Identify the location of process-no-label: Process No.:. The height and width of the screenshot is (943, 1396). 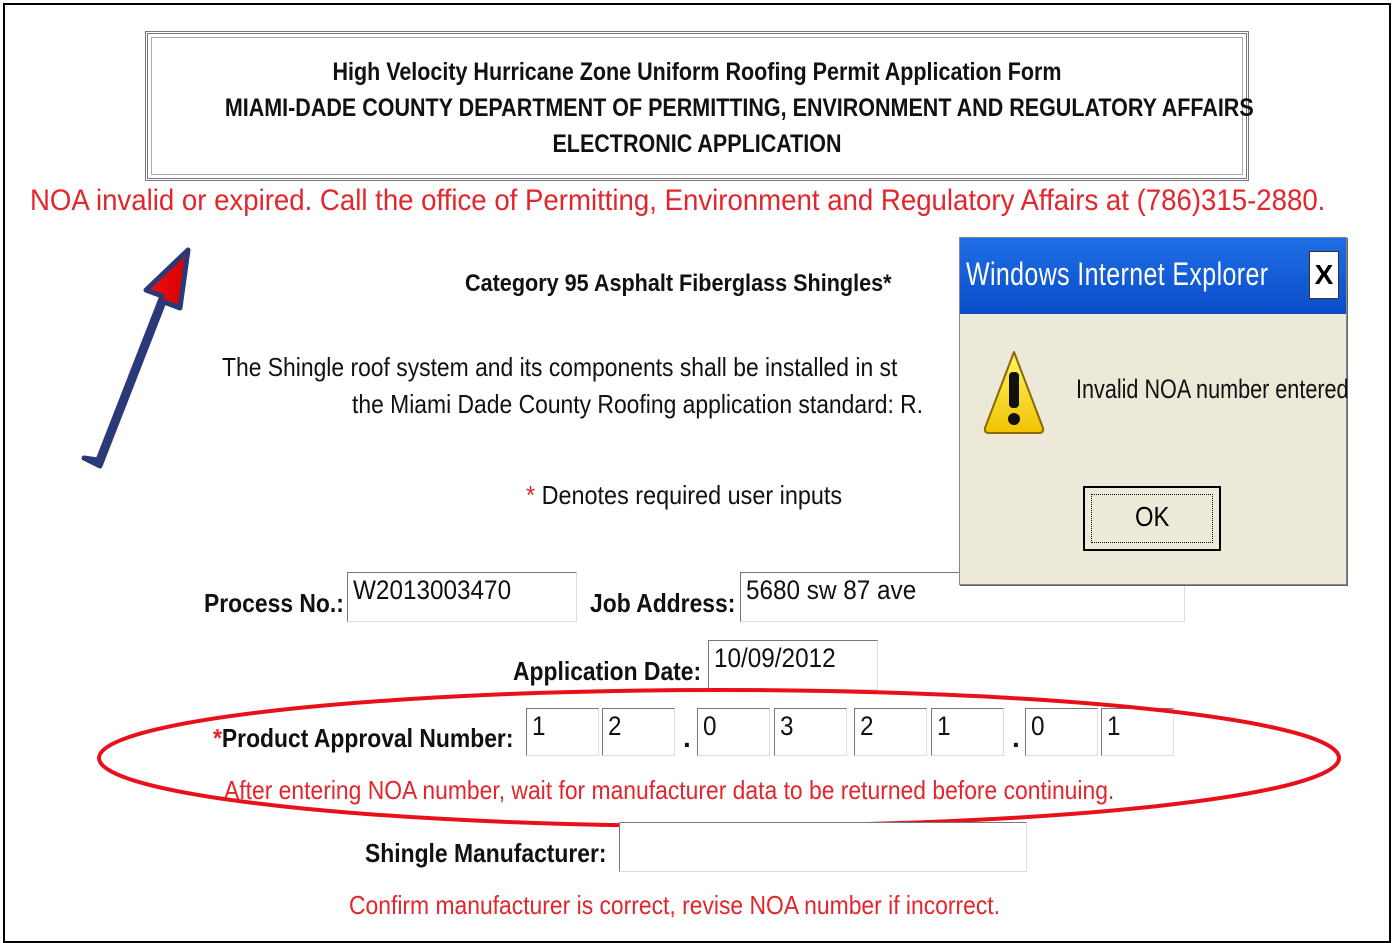
(274, 603).